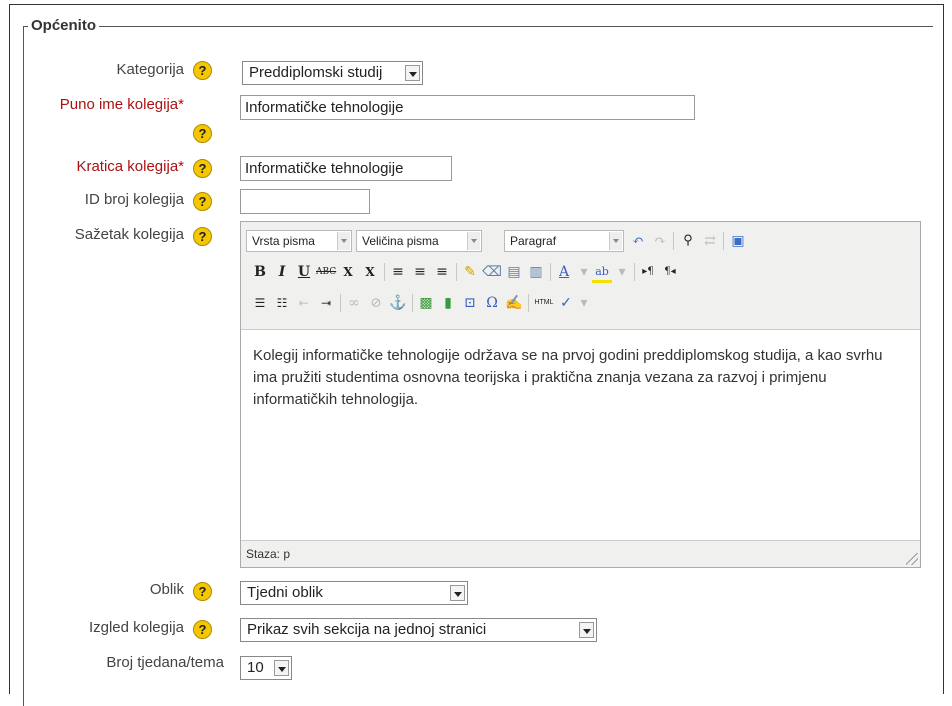 Image resolution: width=952 pixels, height=706 pixels. What do you see at coordinates (602, 272) in the screenshot?
I see `highlight-color-icon: ab` at bounding box center [602, 272].